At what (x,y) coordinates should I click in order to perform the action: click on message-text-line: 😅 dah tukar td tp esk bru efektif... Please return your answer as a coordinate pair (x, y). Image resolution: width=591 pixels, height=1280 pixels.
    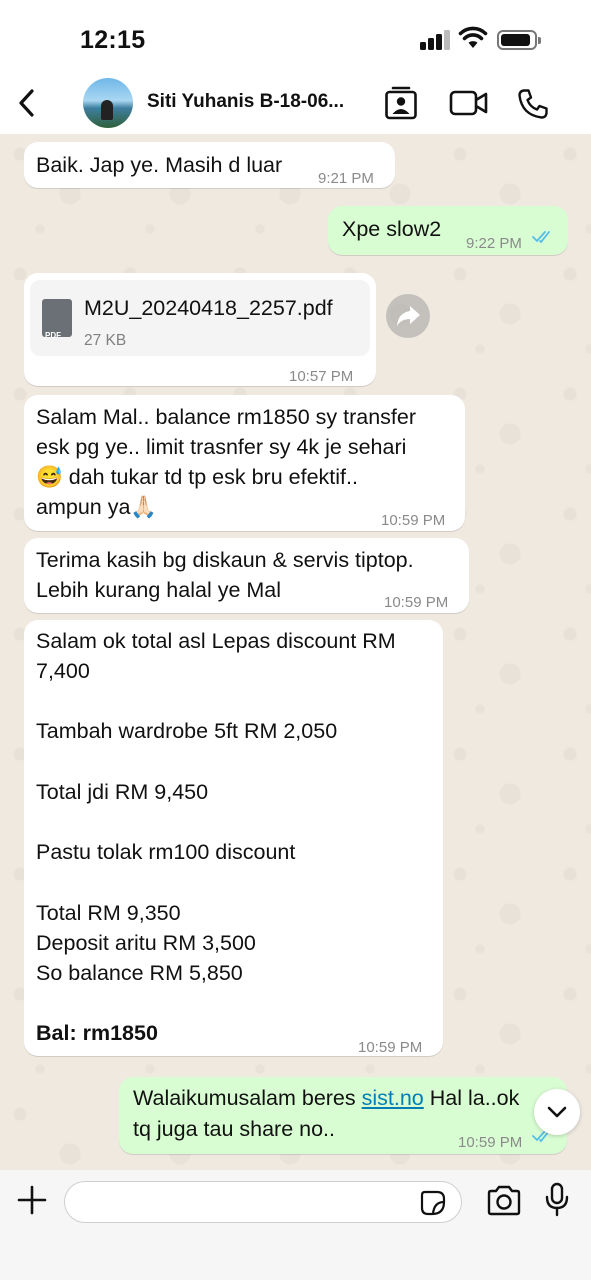
    Looking at the image, I should click on (197, 477).